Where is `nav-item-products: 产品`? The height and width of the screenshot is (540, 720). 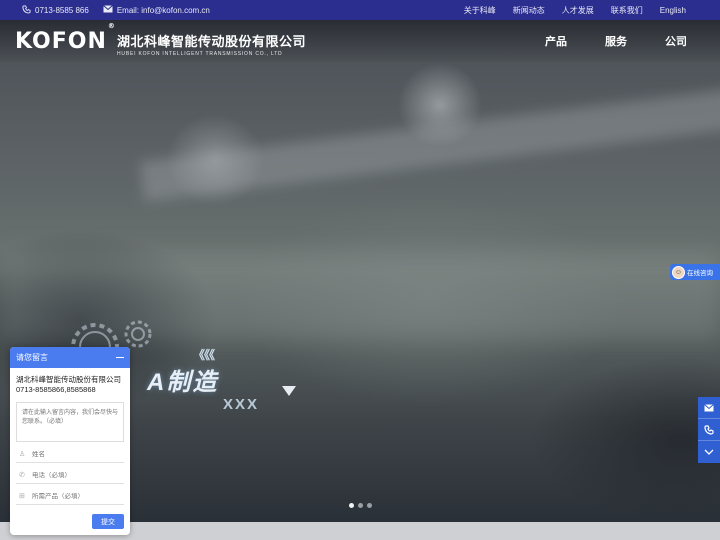
nav-item-products: 产品 is located at coordinates (556, 41).